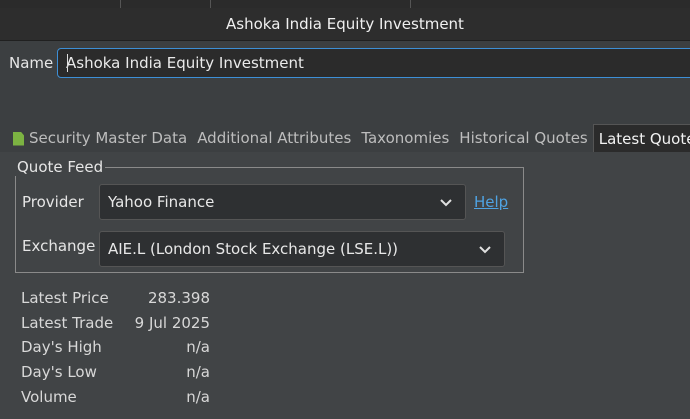  I want to click on latest-price-label: Latest Price, so click(65, 298).